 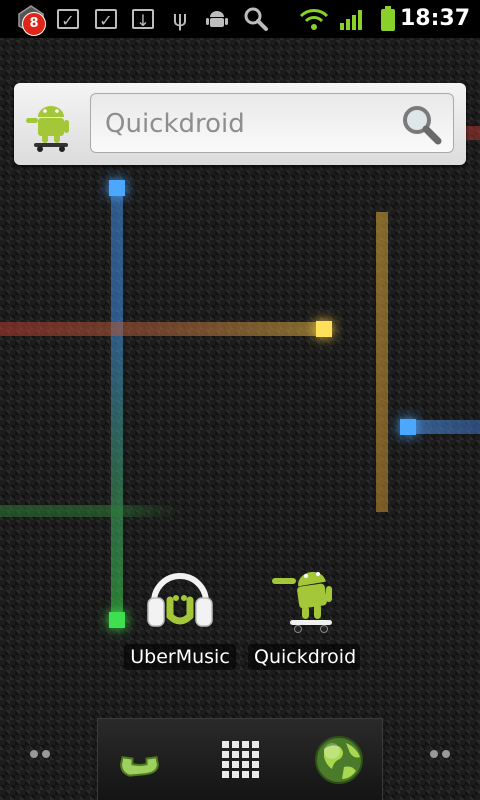 I want to click on app-label: UberMusic, so click(x=180, y=657).